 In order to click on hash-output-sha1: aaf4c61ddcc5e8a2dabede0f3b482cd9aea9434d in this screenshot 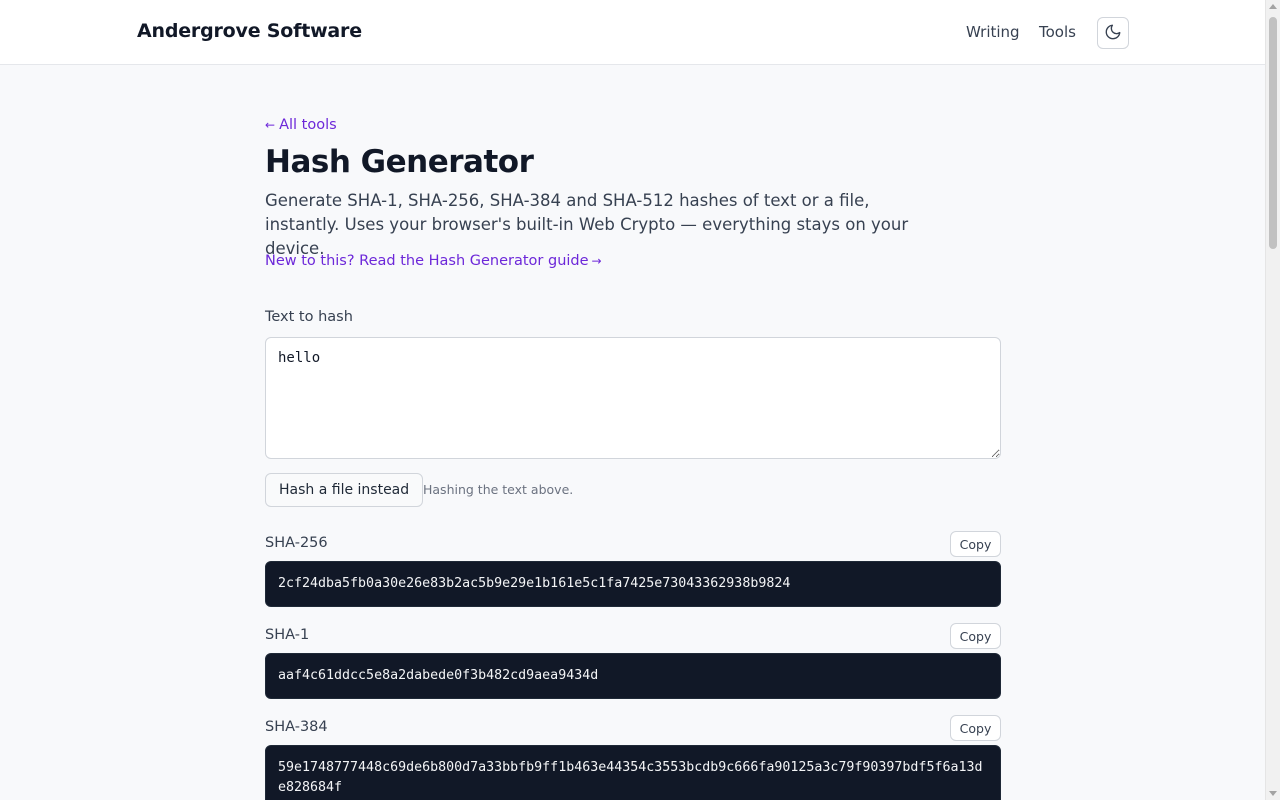, I will do `click(633, 676)`.